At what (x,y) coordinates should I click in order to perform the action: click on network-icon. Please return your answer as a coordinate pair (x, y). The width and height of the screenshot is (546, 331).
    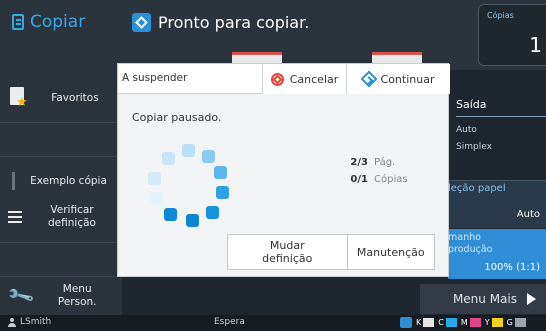
    Looking at the image, I should click on (406, 322).